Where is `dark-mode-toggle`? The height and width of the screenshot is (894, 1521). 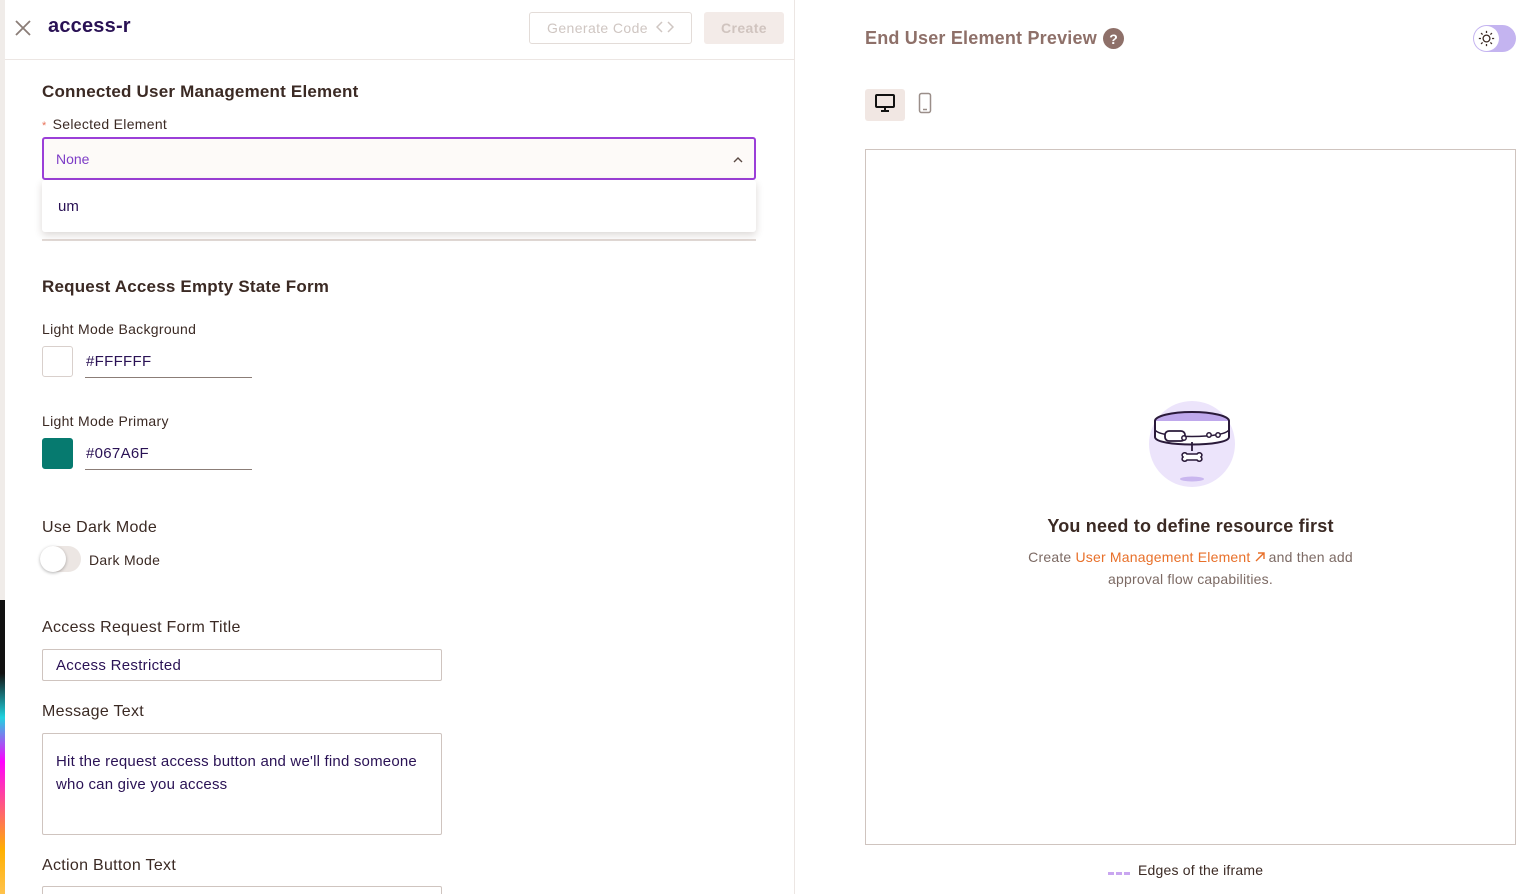
dark-mode-toggle is located at coordinates (60, 559).